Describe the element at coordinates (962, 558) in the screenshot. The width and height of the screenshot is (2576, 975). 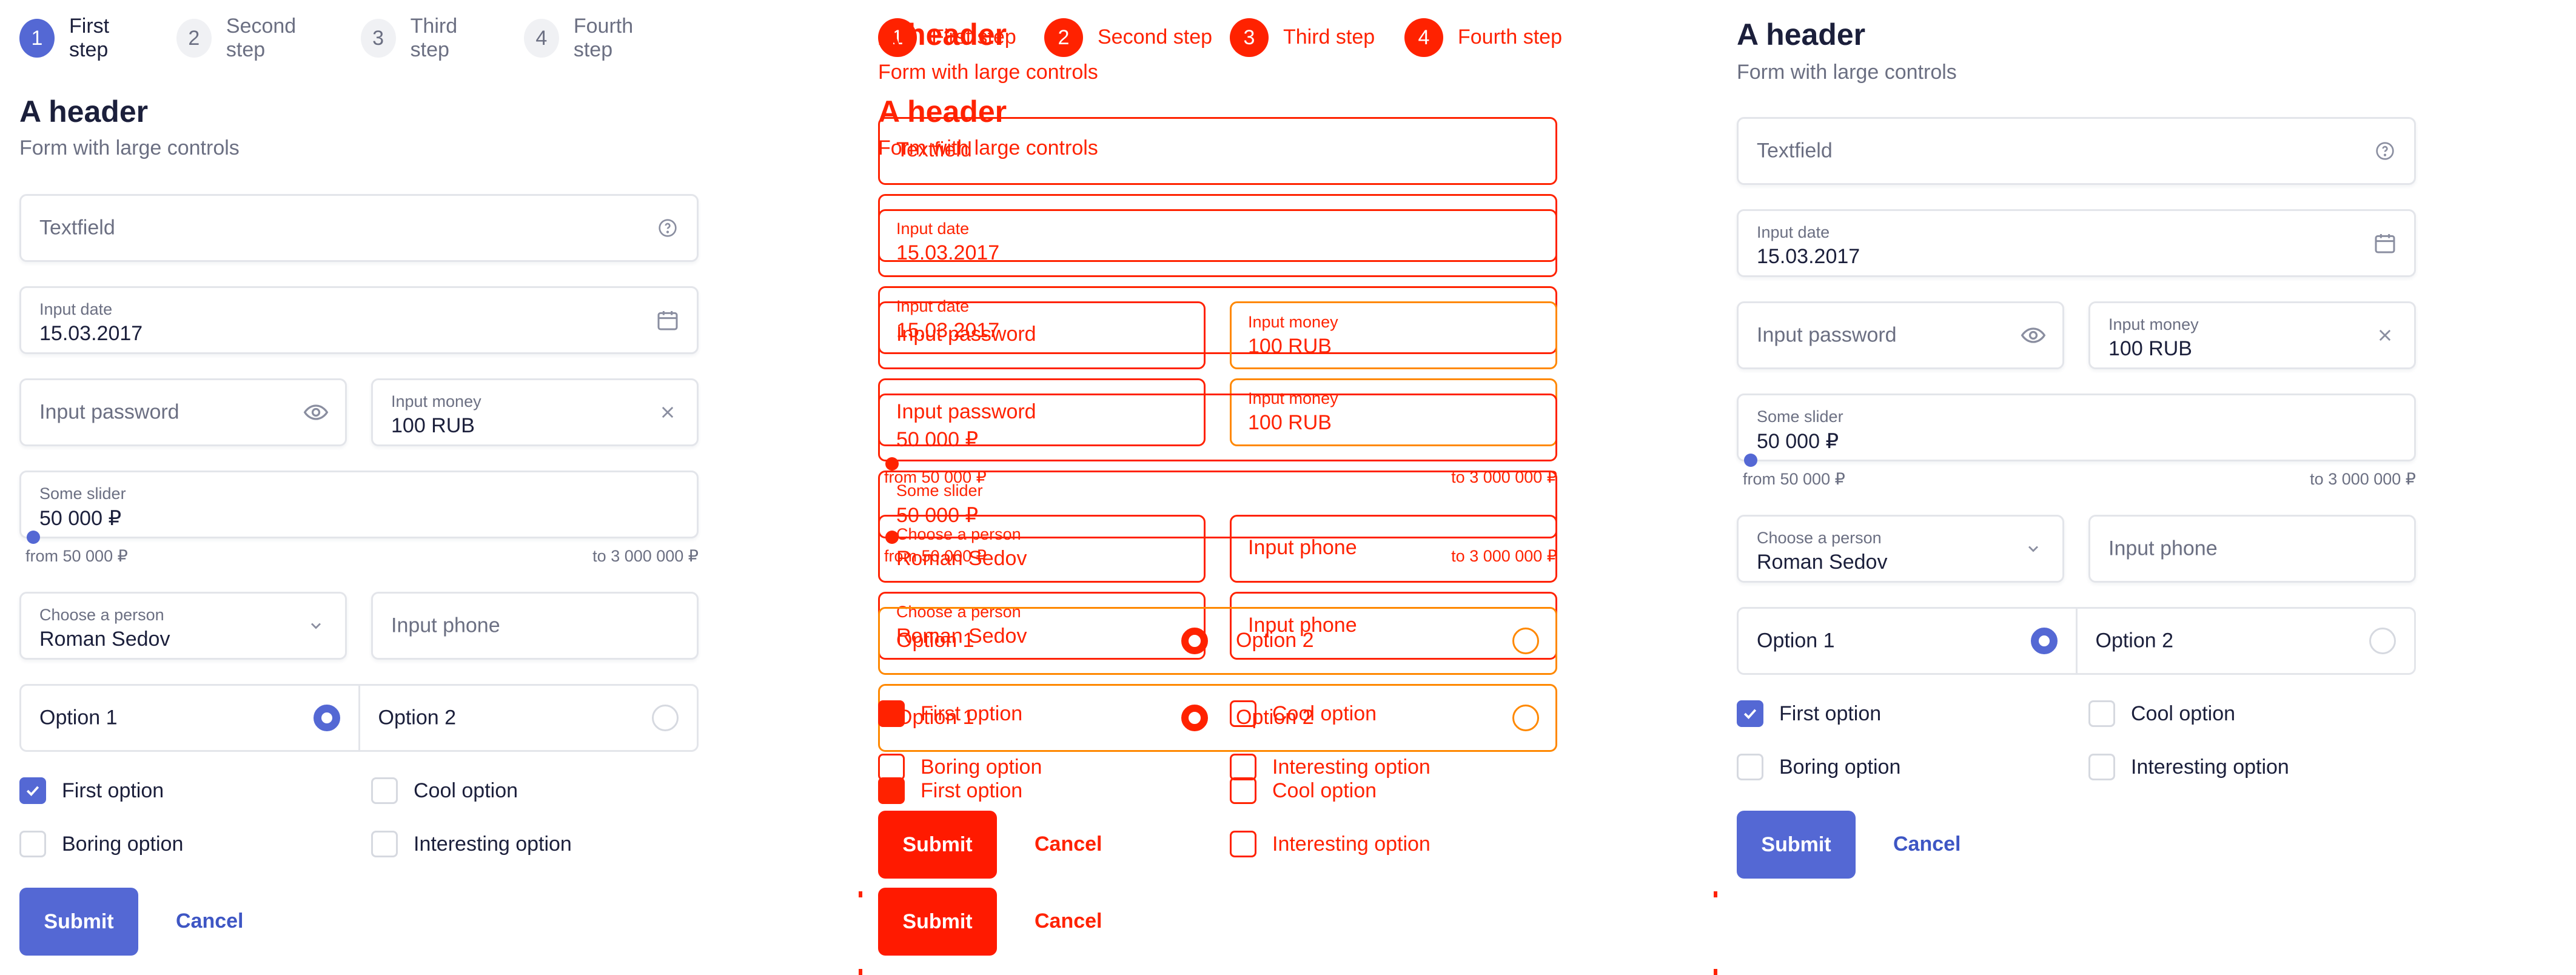
I see `debug-person-value: Roman Sedov` at that location.